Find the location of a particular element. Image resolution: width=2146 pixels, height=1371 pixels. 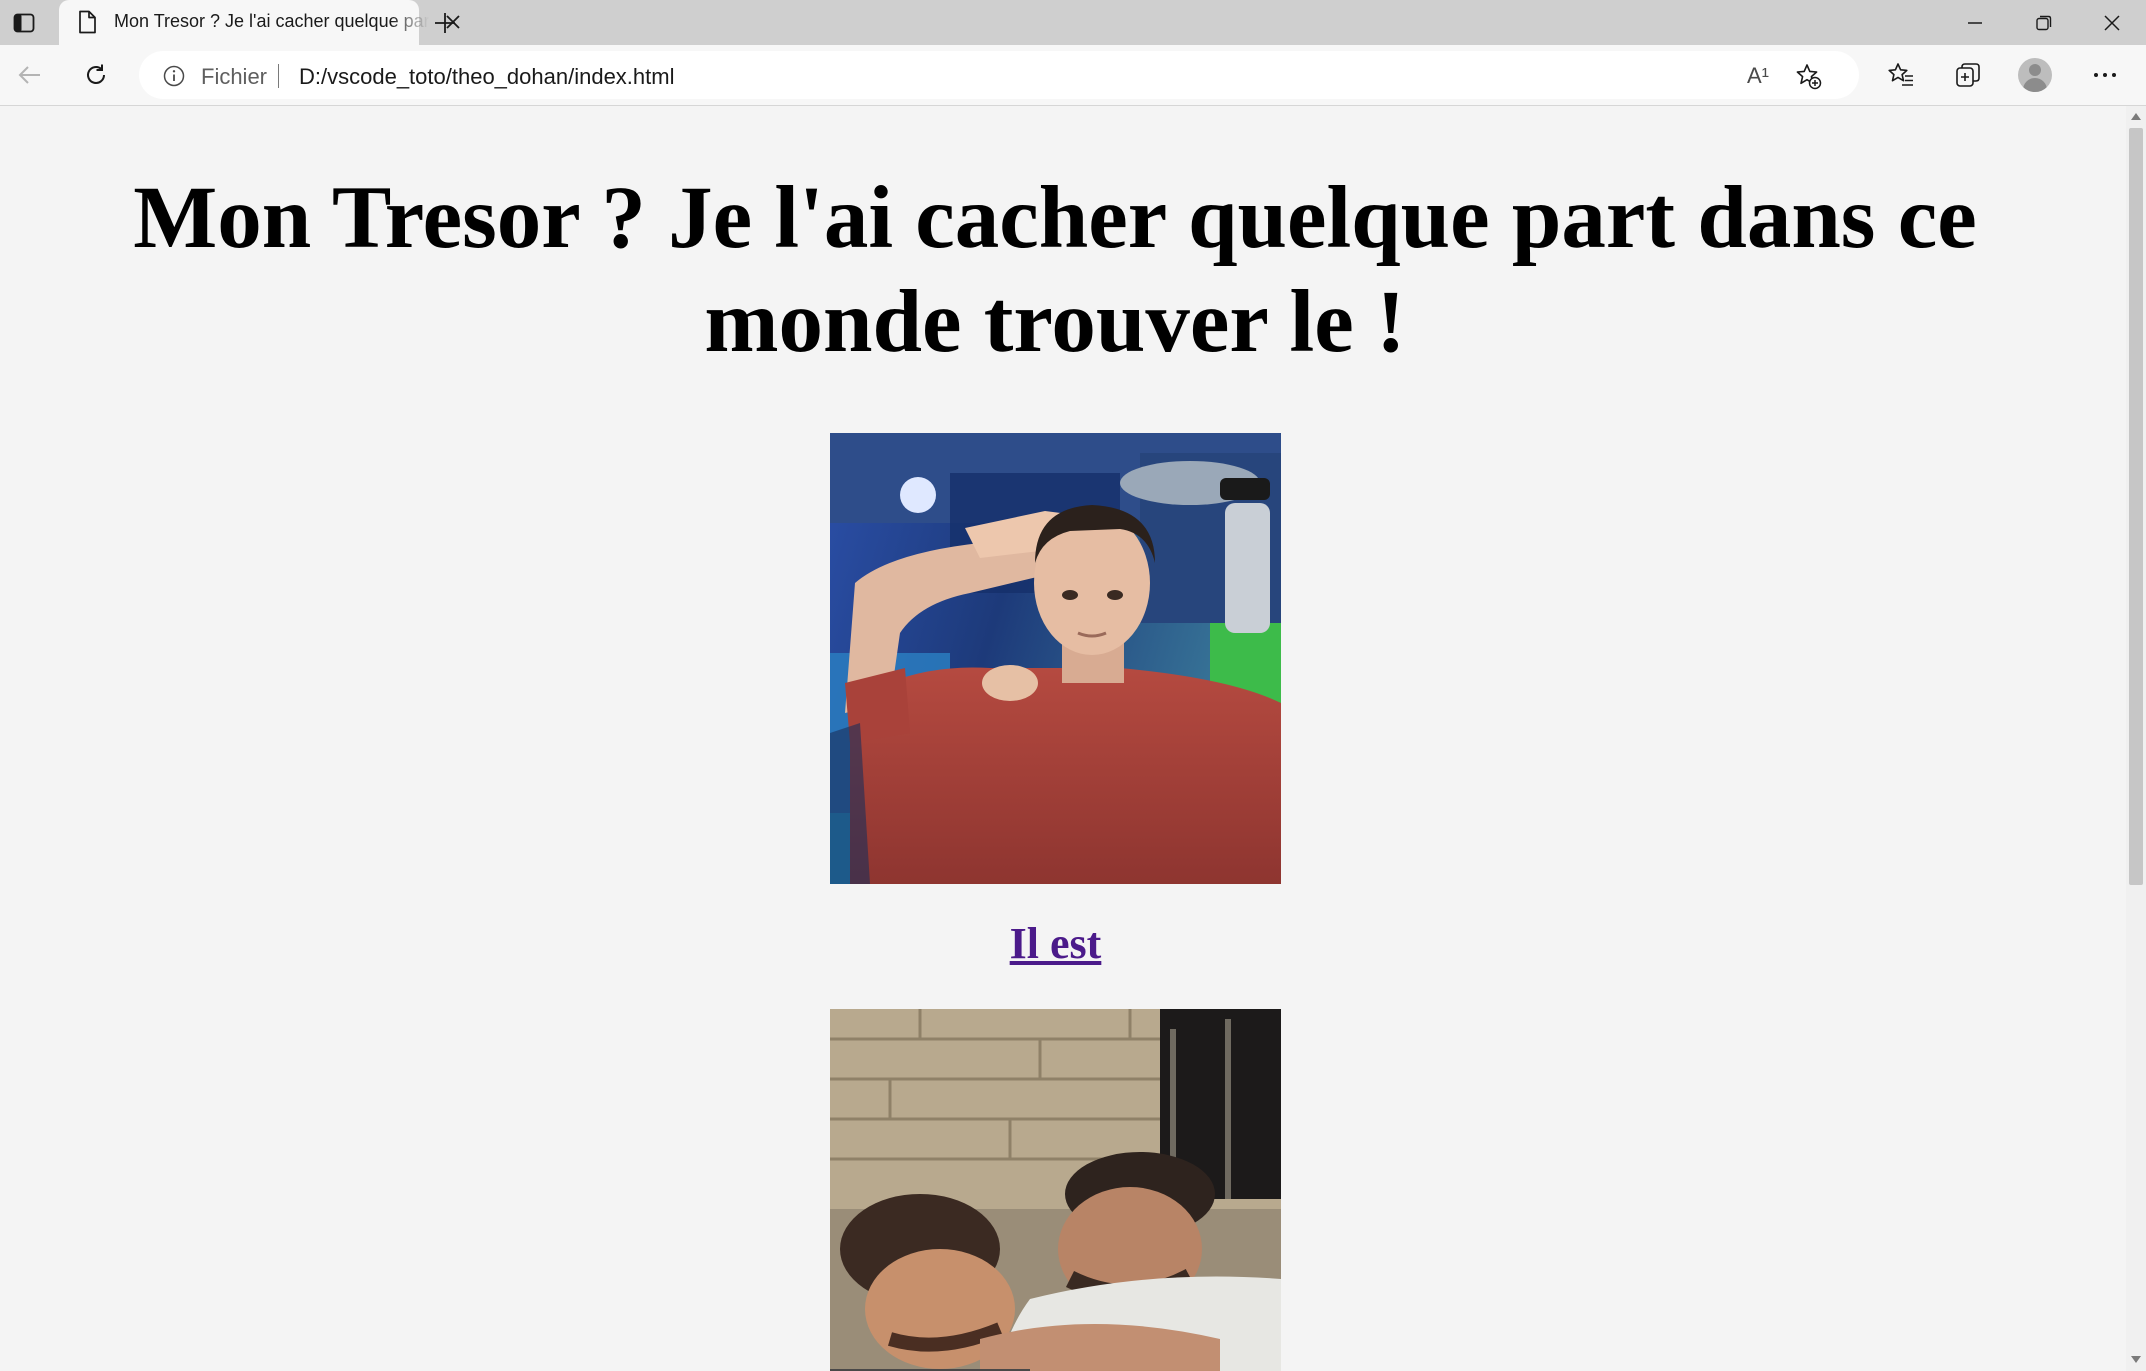

tab-actions-button is located at coordinates (24, 23).